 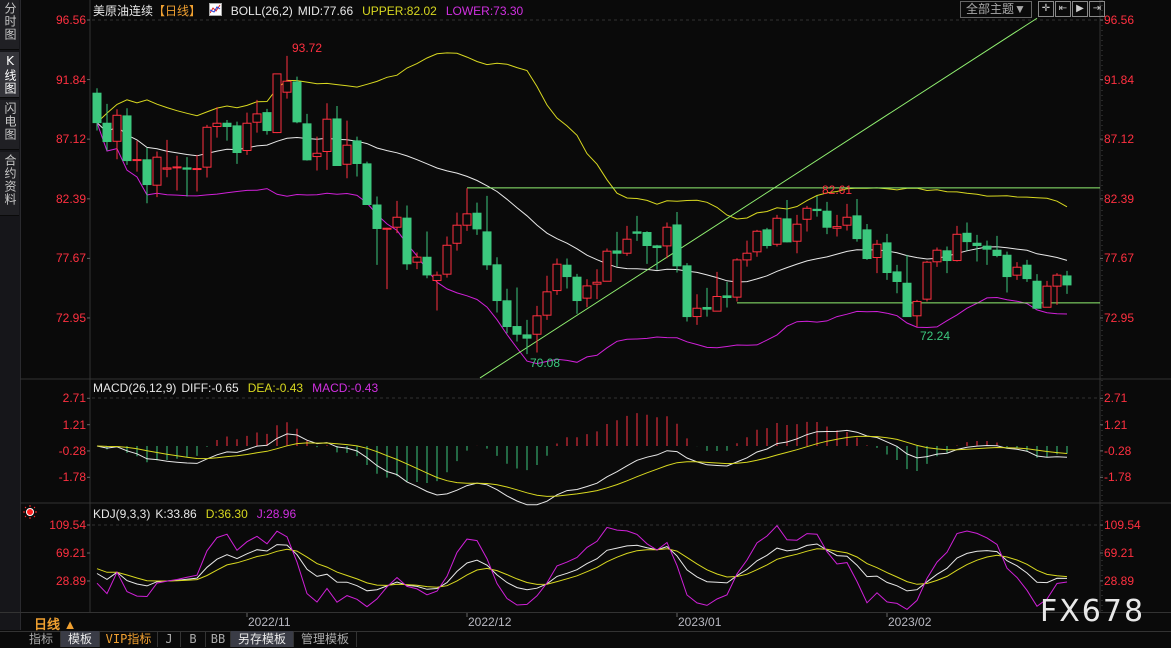 What do you see at coordinates (261, 11) in the screenshot?
I see `boll-label: BOLL(26,2)` at bounding box center [261, 11].